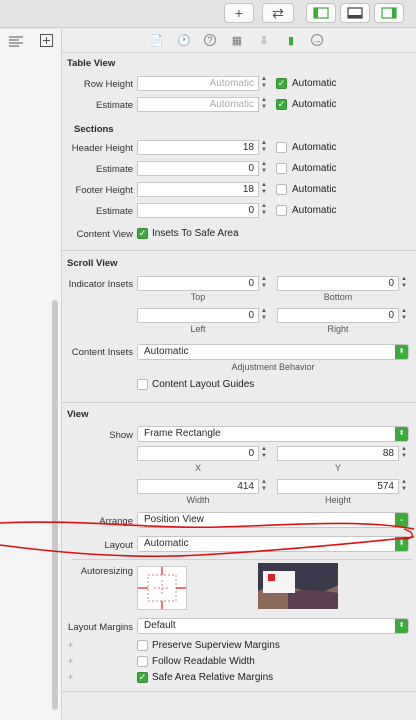 This screenshot has height=720, width=416. Describe the element at coordinates (203, 384) in the screenshot. I see `content-layout-guides-label: Content Layout Guides` at that location.